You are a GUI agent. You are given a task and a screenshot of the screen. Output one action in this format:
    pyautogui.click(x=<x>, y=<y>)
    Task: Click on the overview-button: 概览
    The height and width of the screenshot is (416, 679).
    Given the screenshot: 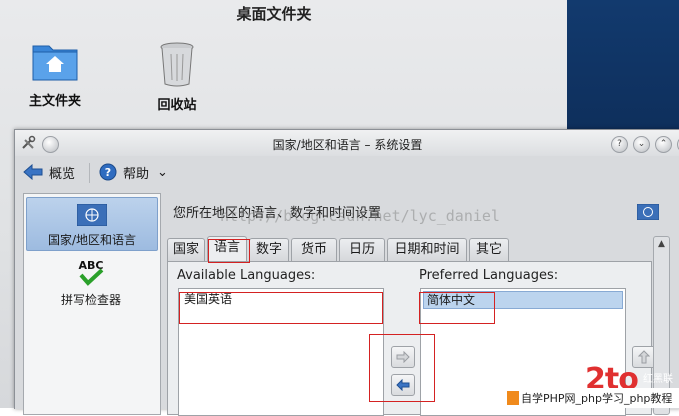 What is the action you would take?
    pyautogui.click(x=49, y=172)
    